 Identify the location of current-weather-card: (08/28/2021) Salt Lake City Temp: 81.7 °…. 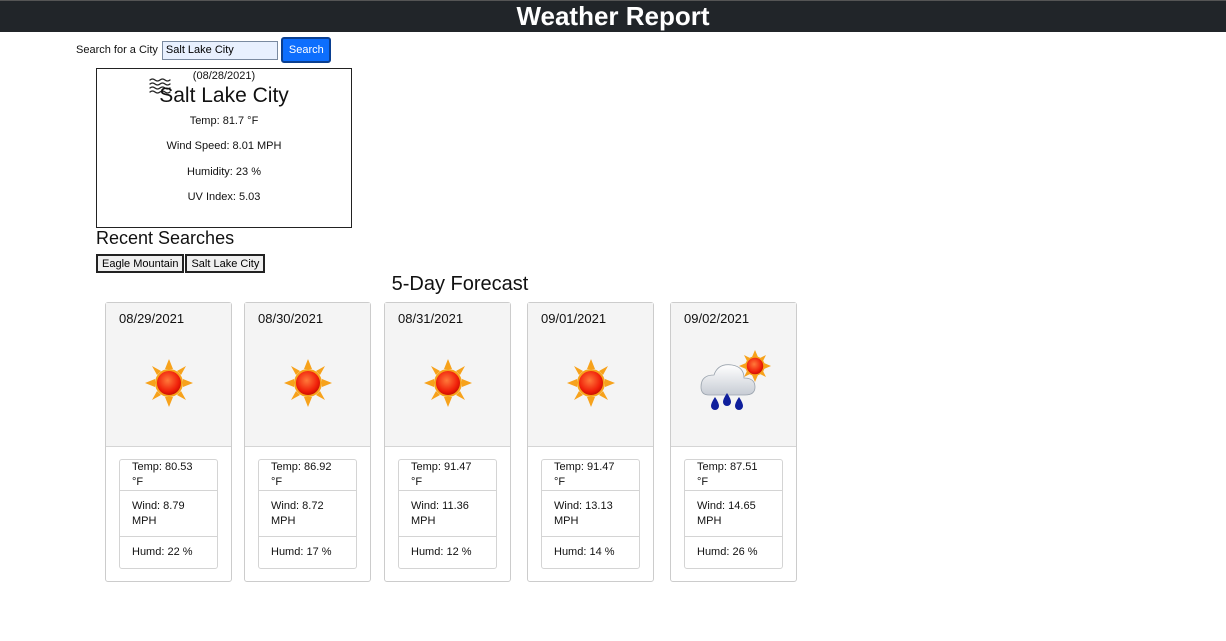
(224, 148).